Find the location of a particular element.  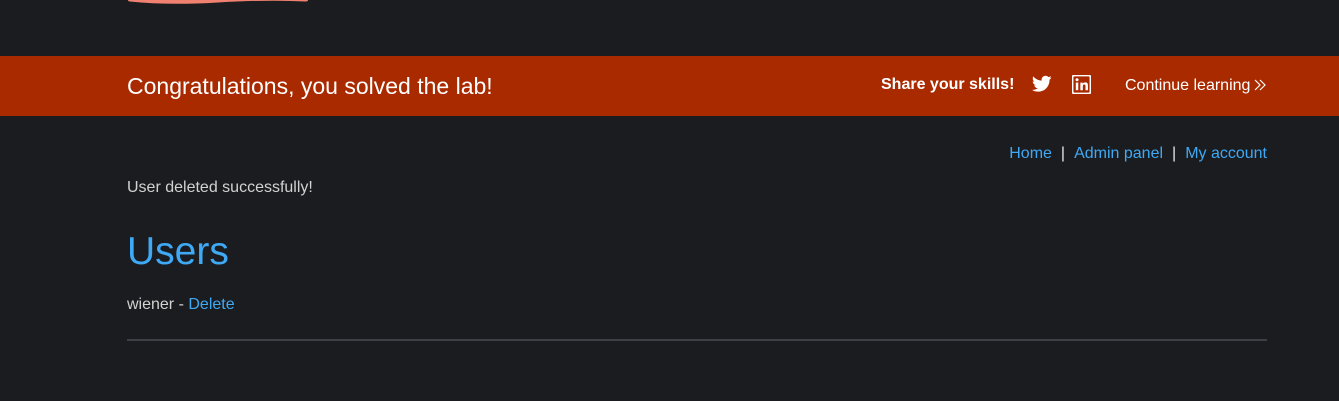

banner-title: Congratulations, you solved the lab! is located at coordinates (310, 86).